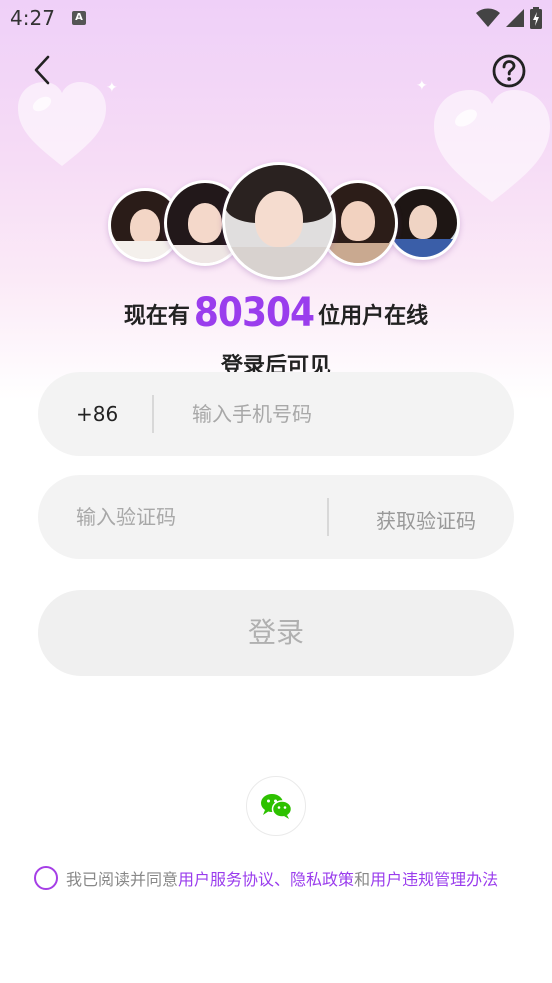  I want to click on agreement-and: 和, so click(362, 879).